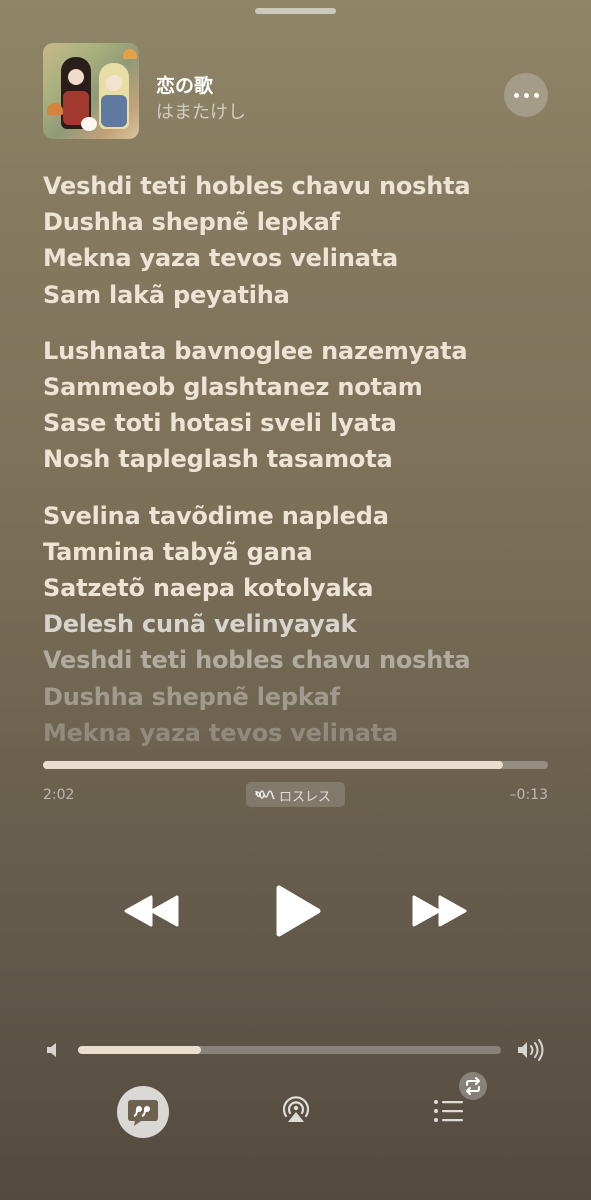 This screenshot has height=1200, width=591. Describe the element at coordinates (526, 95) in the screenshot. I see `more-options-button` at that location.